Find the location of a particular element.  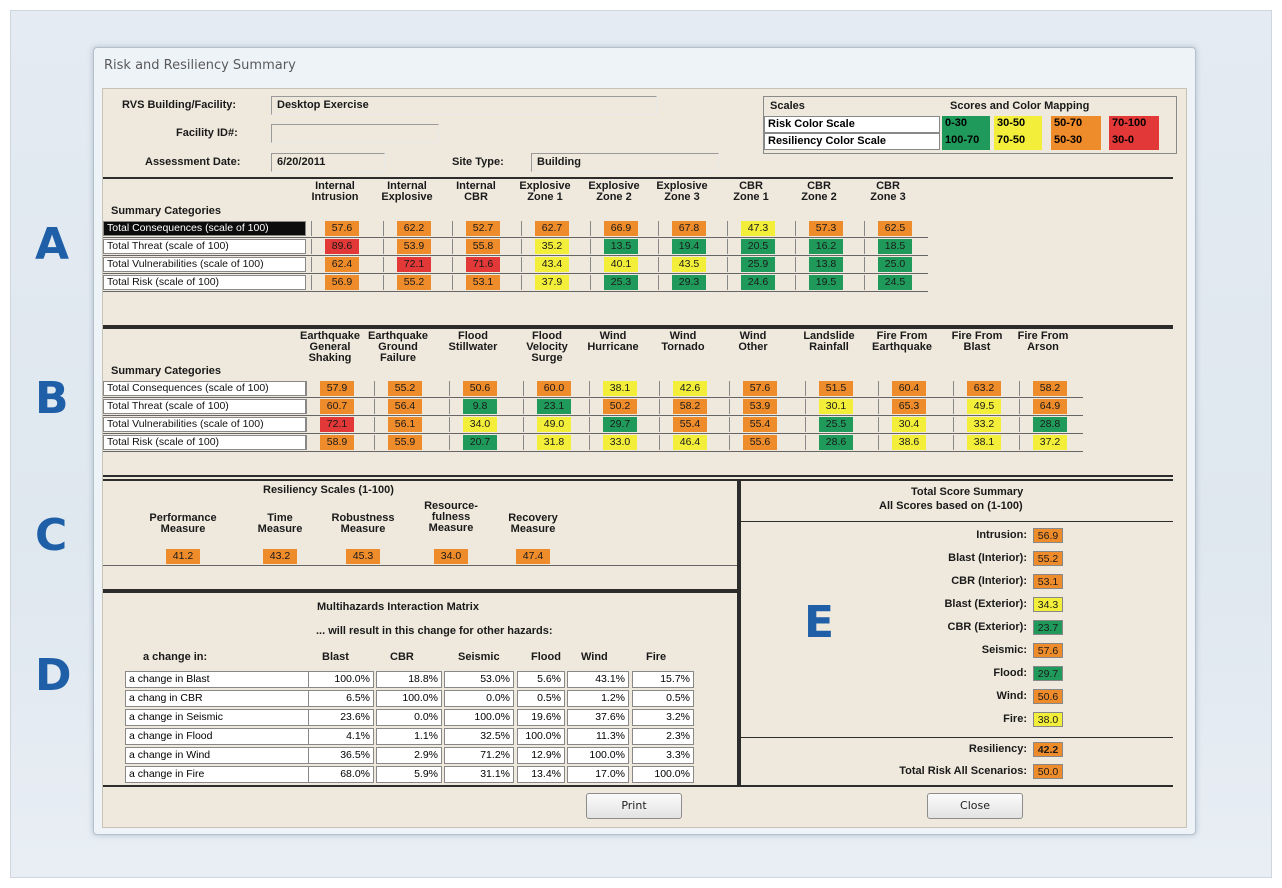

matrix-cell: 2.3% is located at coordinates (663, 736).